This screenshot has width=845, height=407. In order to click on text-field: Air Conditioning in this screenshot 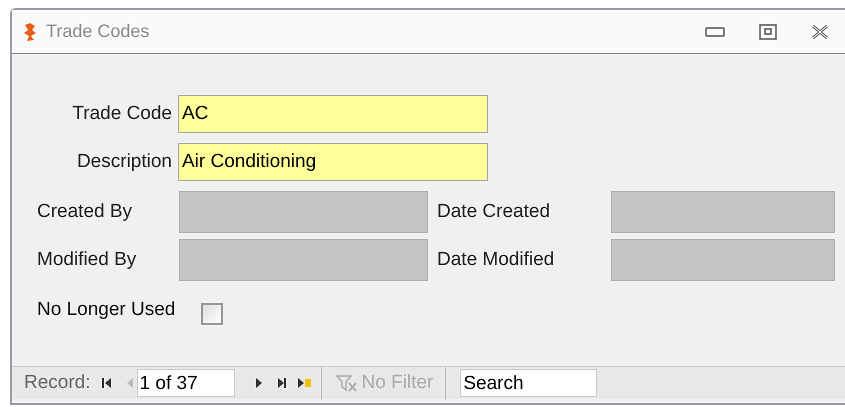, I will do `click(333, 162)`.